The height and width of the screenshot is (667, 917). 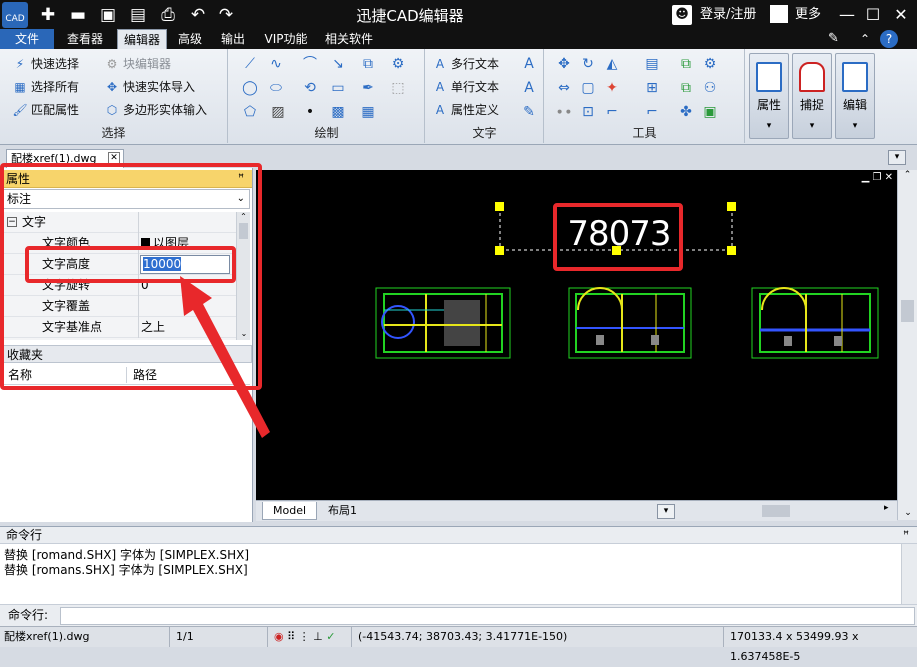 What do you see at coordinates (588, 112) in the screenshot?
I see `trim-icon: ⊡` at bounding box center [588, 112].